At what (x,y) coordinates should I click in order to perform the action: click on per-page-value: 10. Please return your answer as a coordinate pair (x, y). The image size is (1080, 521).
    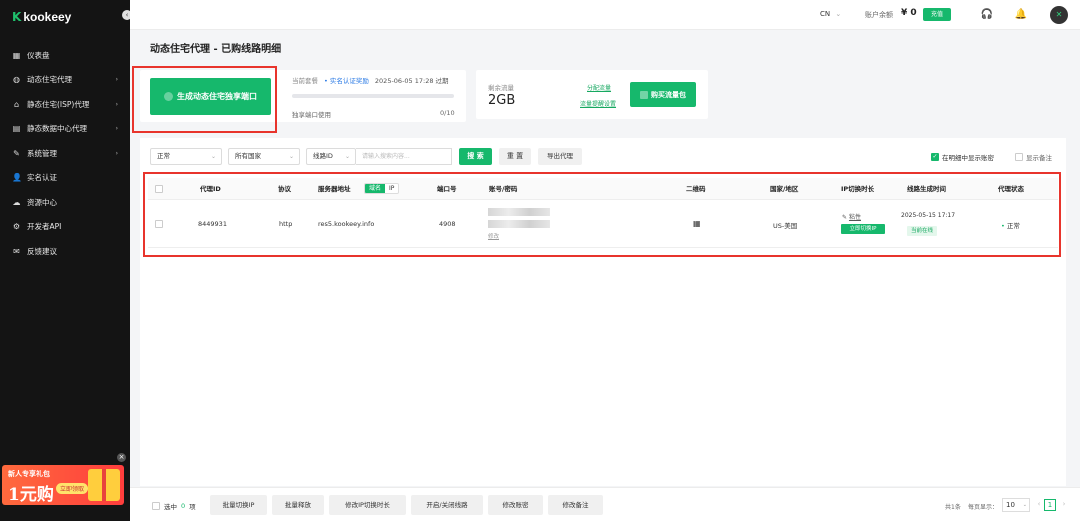
    Looking at the image, I should click on (1010, 505).